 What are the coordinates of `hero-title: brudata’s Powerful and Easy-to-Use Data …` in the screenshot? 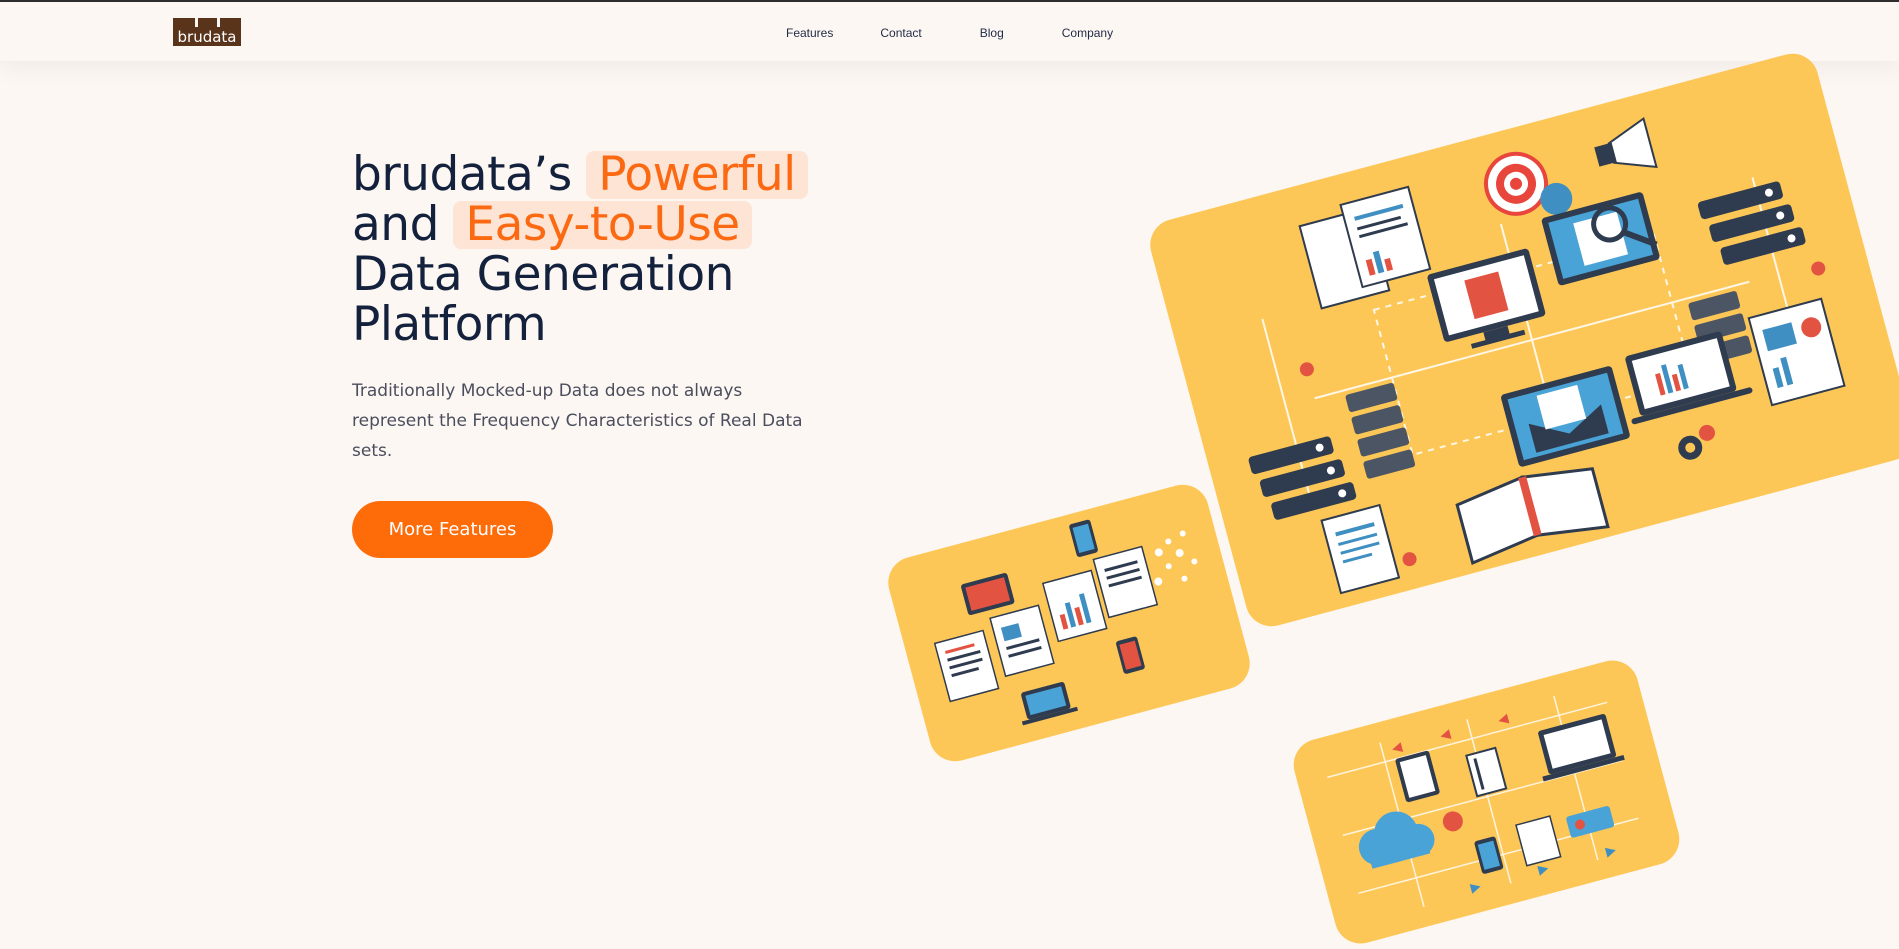 It's located at (580, 250).